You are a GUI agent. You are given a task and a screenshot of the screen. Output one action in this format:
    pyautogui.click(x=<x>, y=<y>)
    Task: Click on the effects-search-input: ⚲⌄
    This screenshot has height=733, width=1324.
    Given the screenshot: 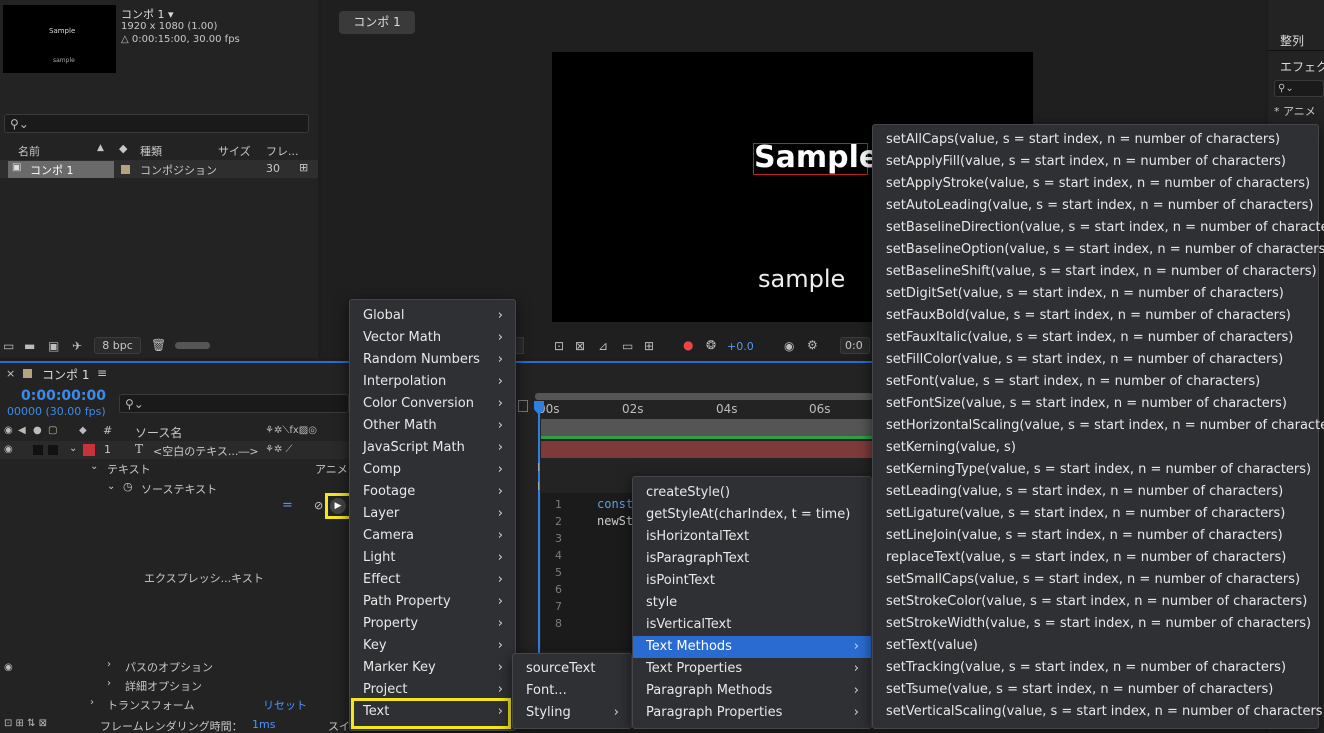 What is the action you would take?
    pyautogui.click(x=1299, y=88)
    